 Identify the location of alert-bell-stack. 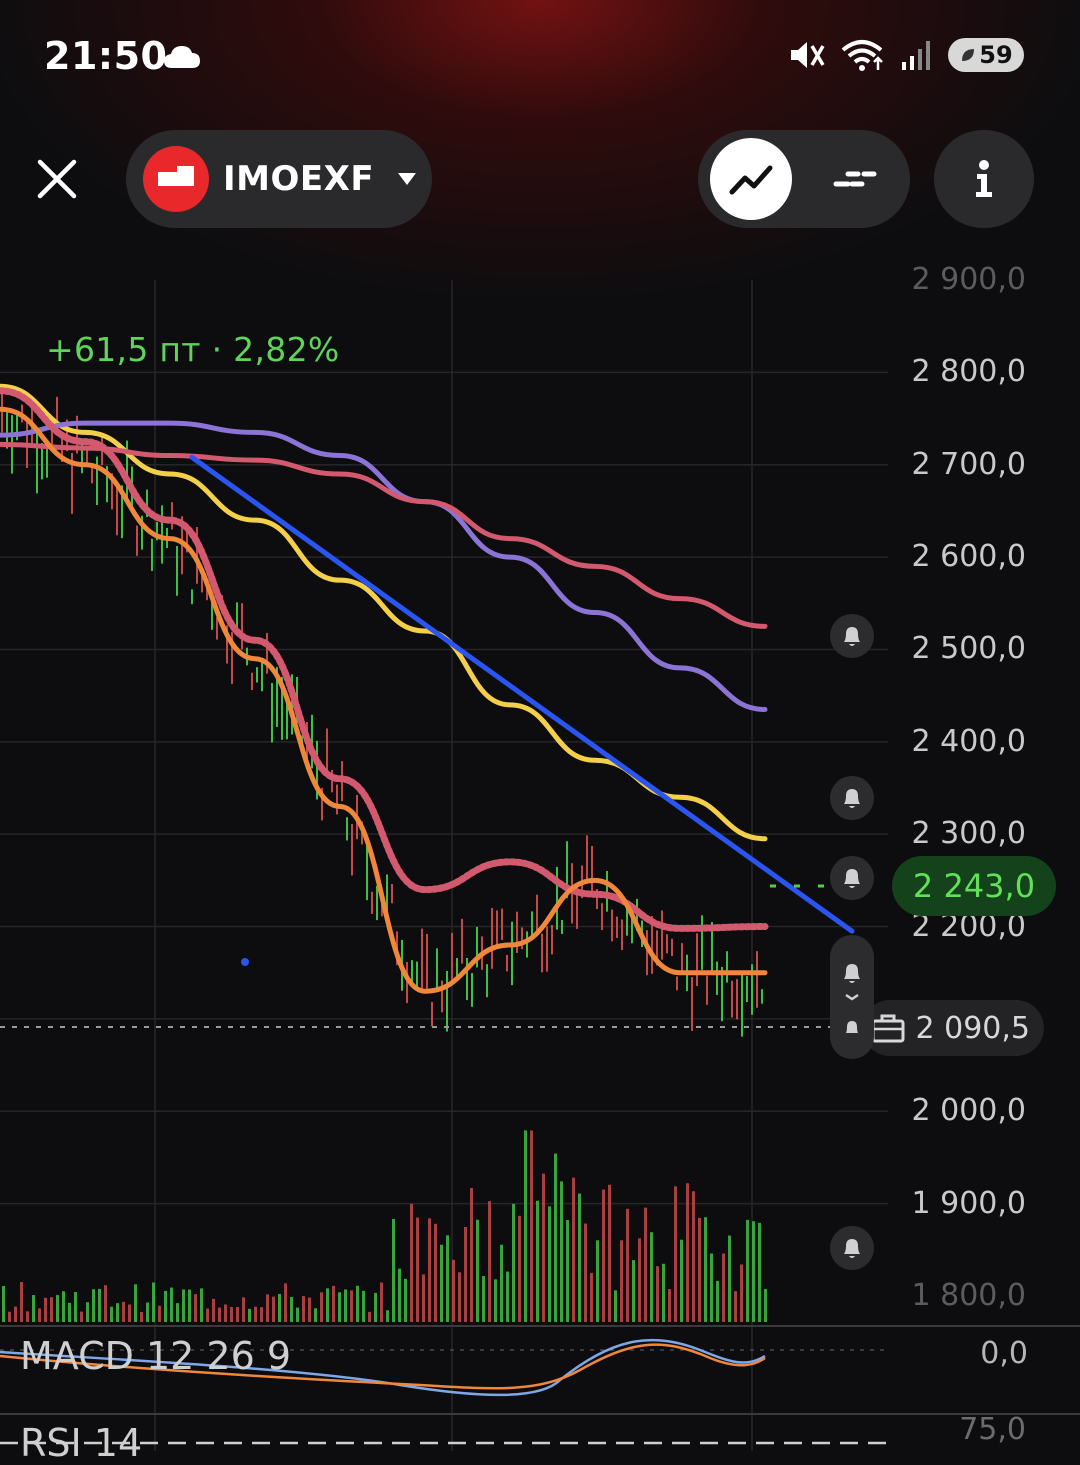
(852, 997).